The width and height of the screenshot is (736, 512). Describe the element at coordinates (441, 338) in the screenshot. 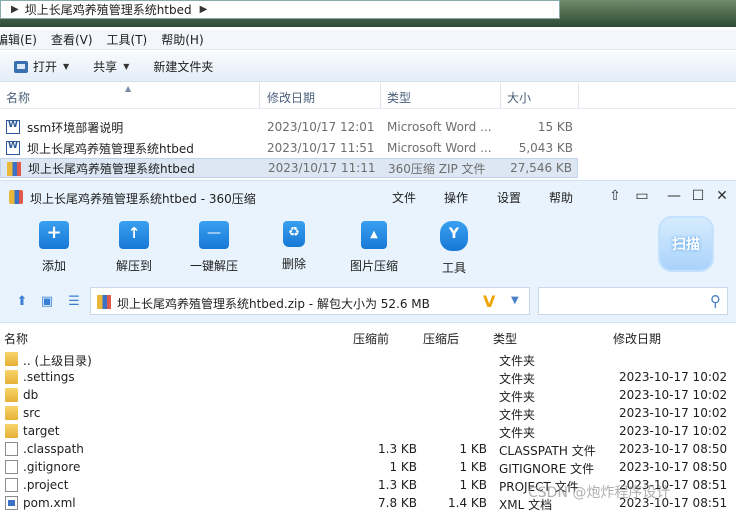

I see `column-compressed-size: 压缩后` at that location.